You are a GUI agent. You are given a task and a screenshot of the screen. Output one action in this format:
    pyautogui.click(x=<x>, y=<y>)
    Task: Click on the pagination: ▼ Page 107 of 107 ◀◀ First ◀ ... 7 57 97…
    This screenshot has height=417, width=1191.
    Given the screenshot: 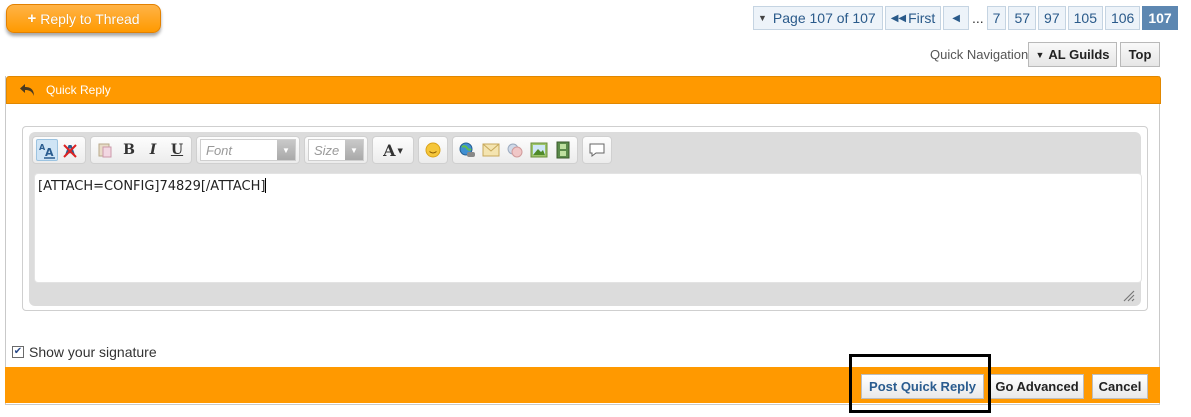 What is the action you would take?
    pyautogui.click(x=965, y=18)
    